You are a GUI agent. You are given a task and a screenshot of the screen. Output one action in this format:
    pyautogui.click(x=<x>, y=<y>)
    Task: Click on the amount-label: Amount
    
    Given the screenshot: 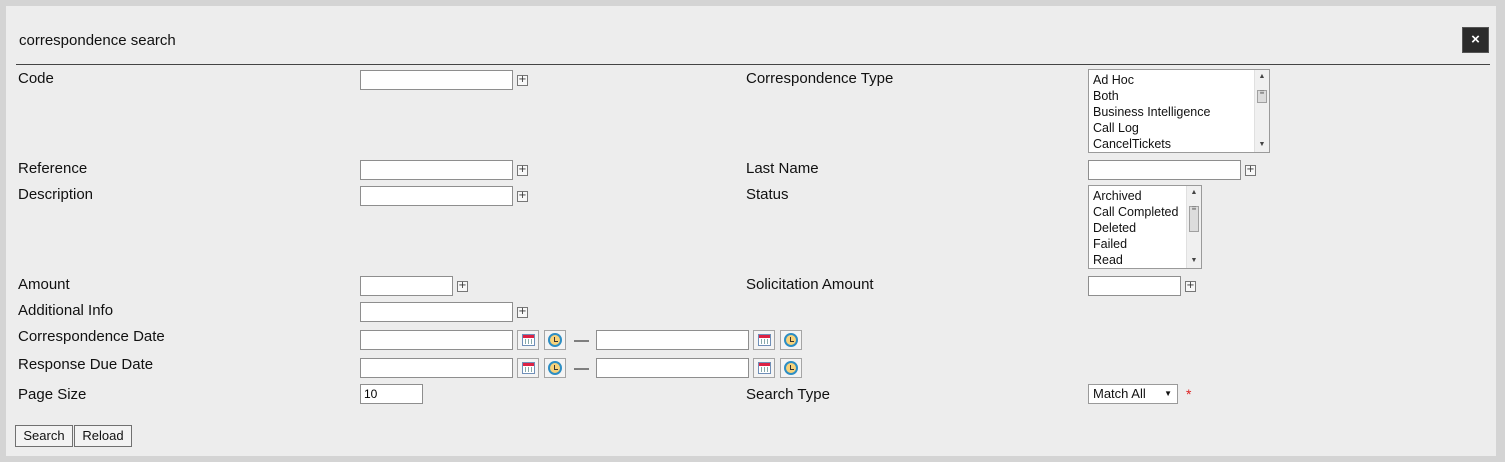 What is the action you would take?
    pyautogui.click(x=44, y=284)
    